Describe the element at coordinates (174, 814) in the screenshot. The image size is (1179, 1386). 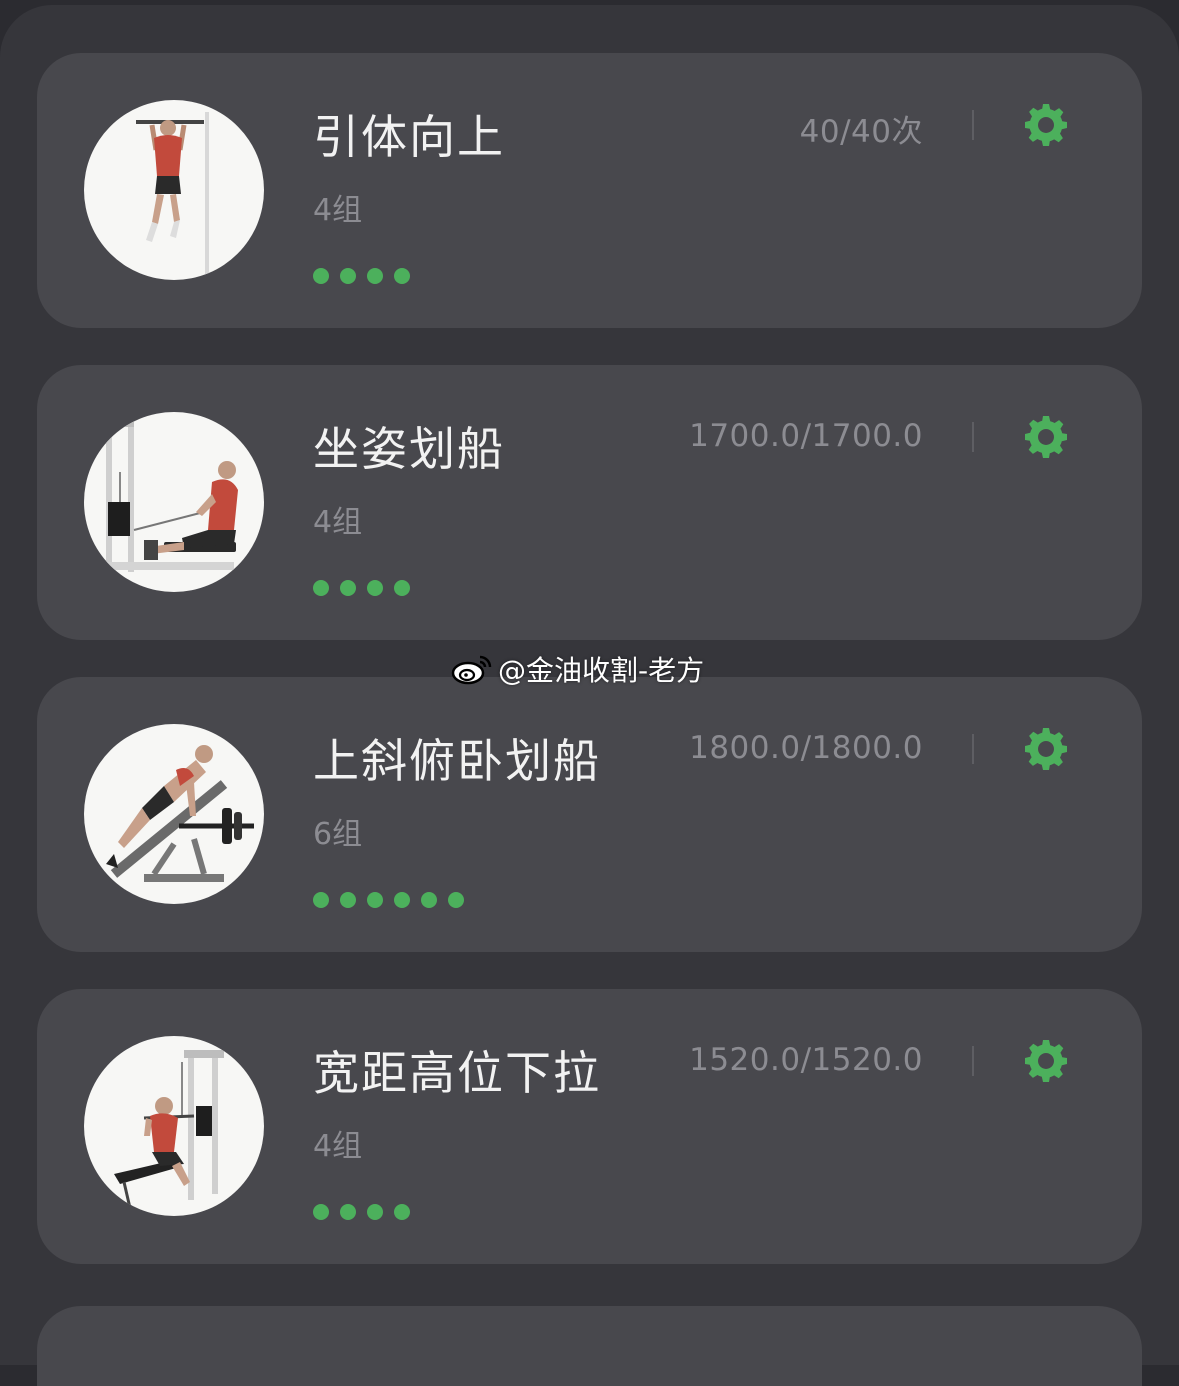
I see `exercise-image-incline-row` at that location.